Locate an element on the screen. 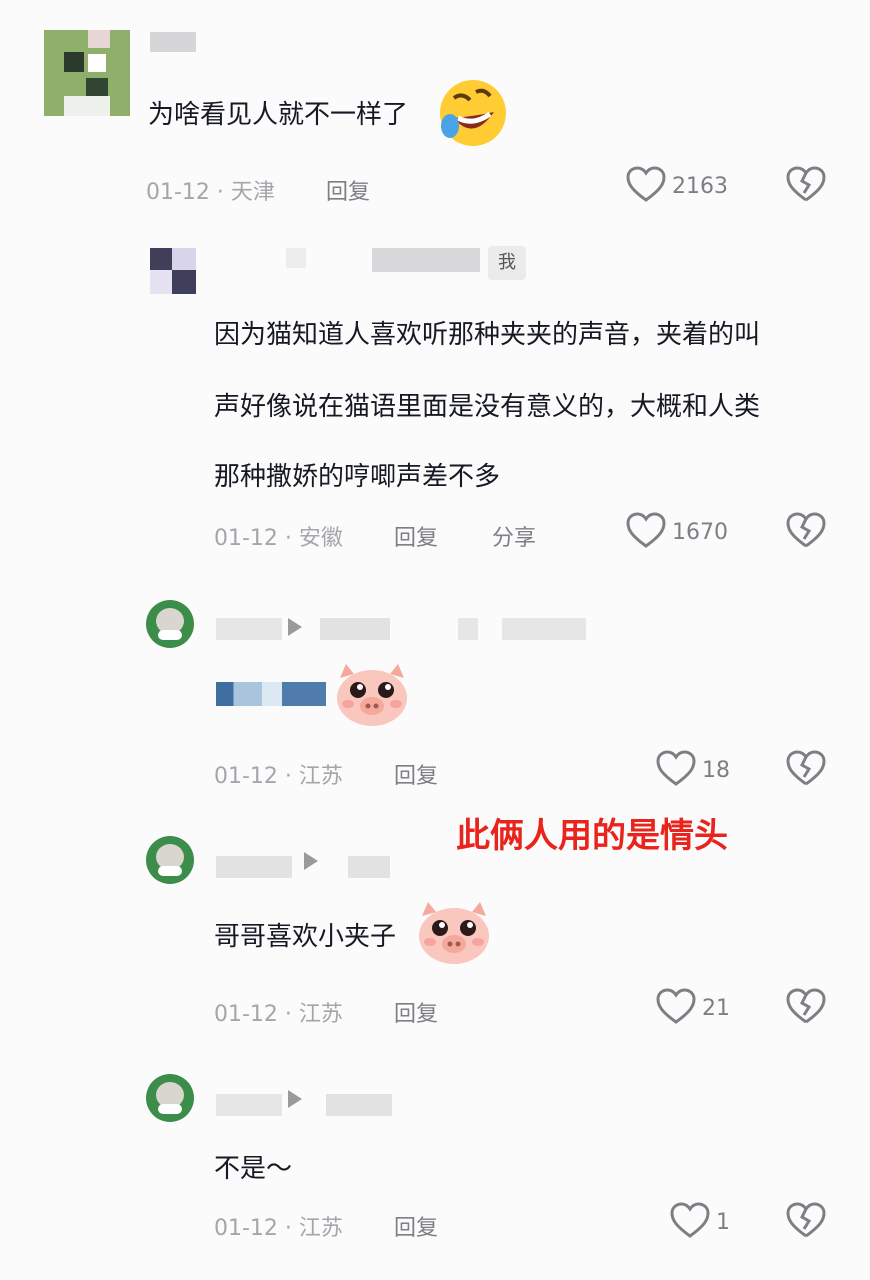  share-button: 分享 is located at coordinates (514, 536).